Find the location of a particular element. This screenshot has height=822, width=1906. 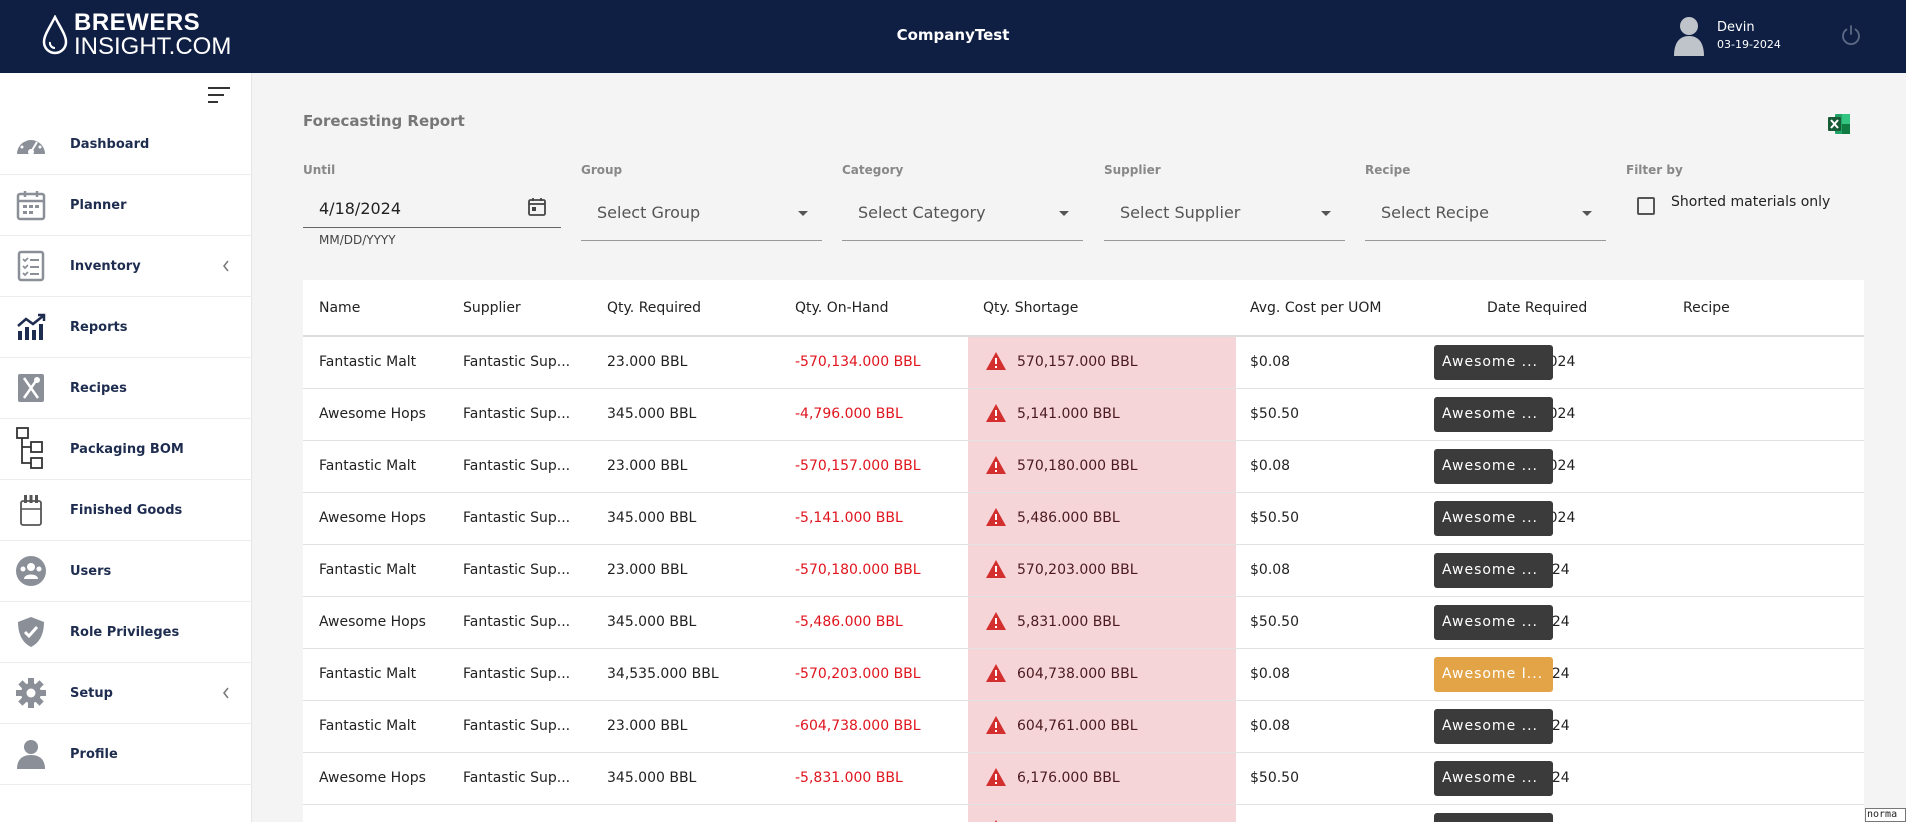

recipe-select: Select Recipe is located at coordinates (1485, 213).